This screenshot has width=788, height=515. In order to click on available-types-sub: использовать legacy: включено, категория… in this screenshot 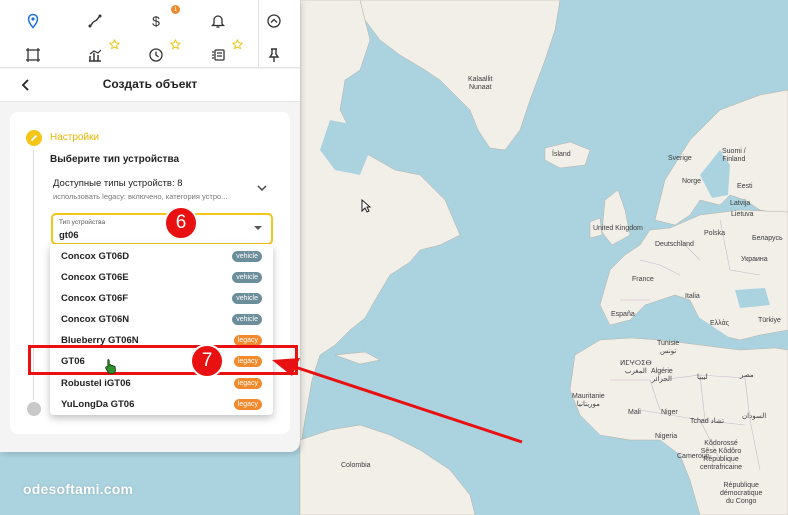, I will do `click(140, 196)`.